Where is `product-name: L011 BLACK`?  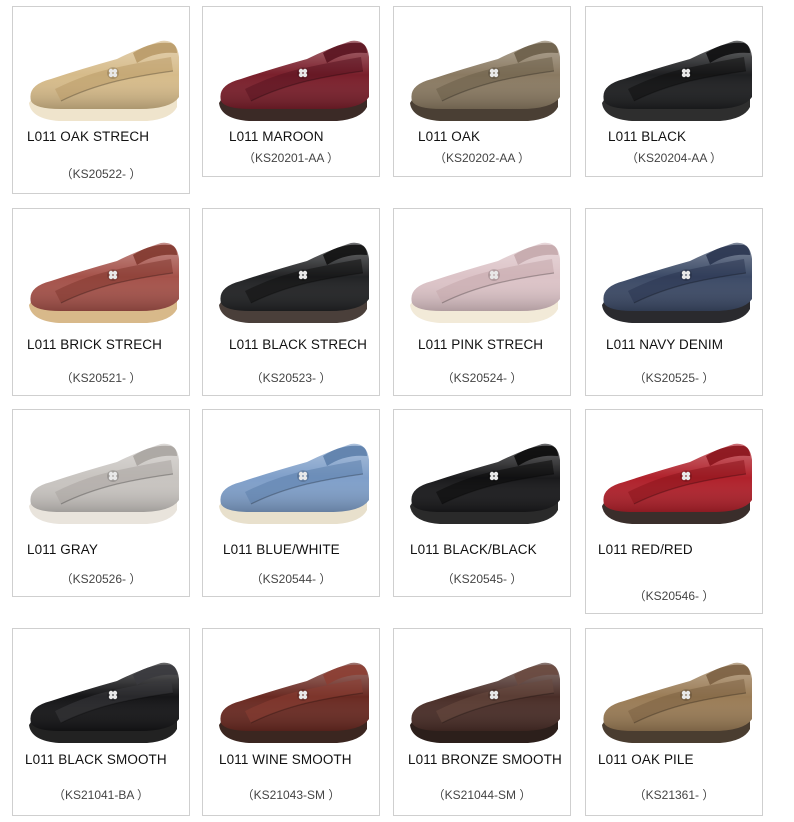 product-name: L011 BLACK is located at coordinates (647, 136).